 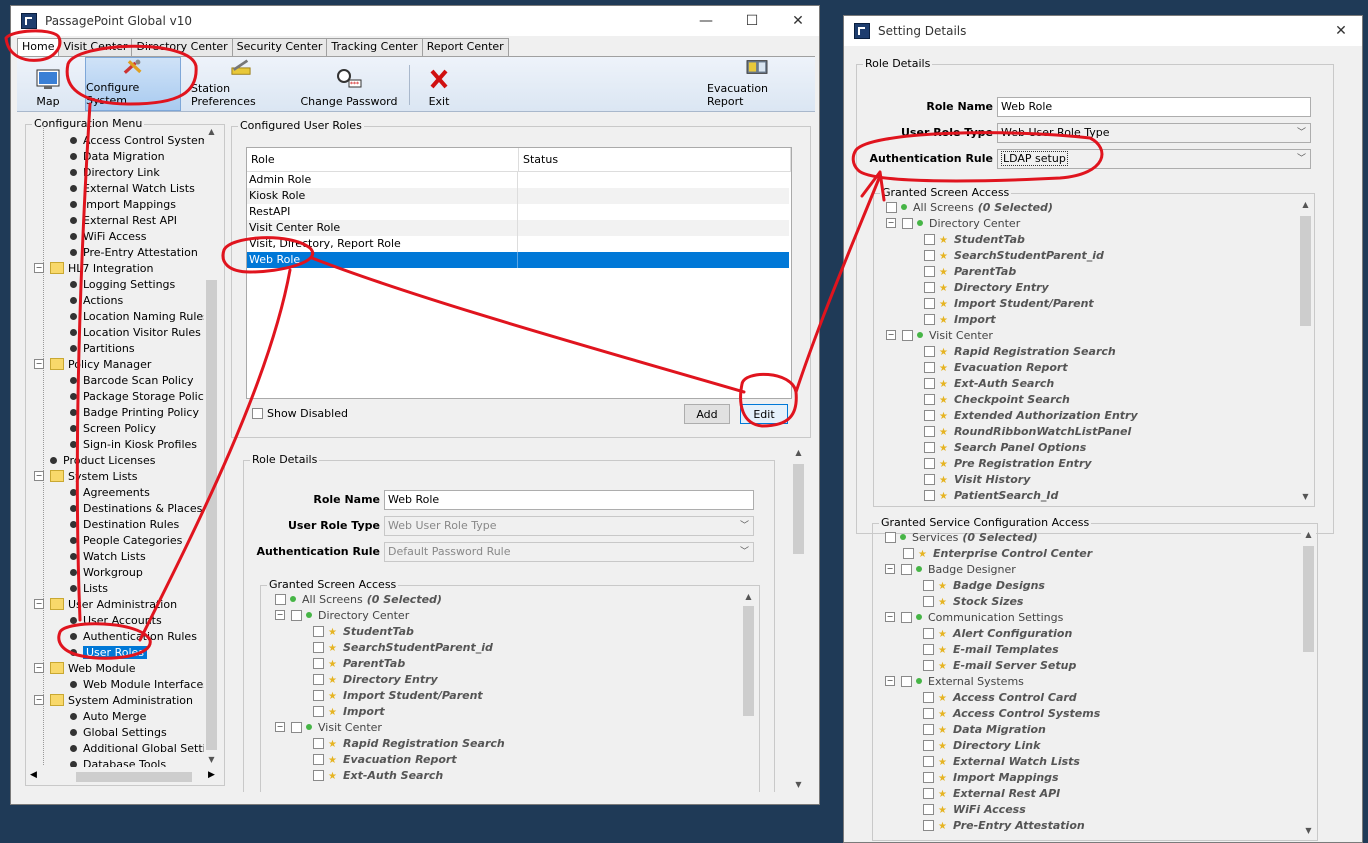 I want to click on access-item-directory-entry: ★ Directory Entry, so click(x=986, y=288).